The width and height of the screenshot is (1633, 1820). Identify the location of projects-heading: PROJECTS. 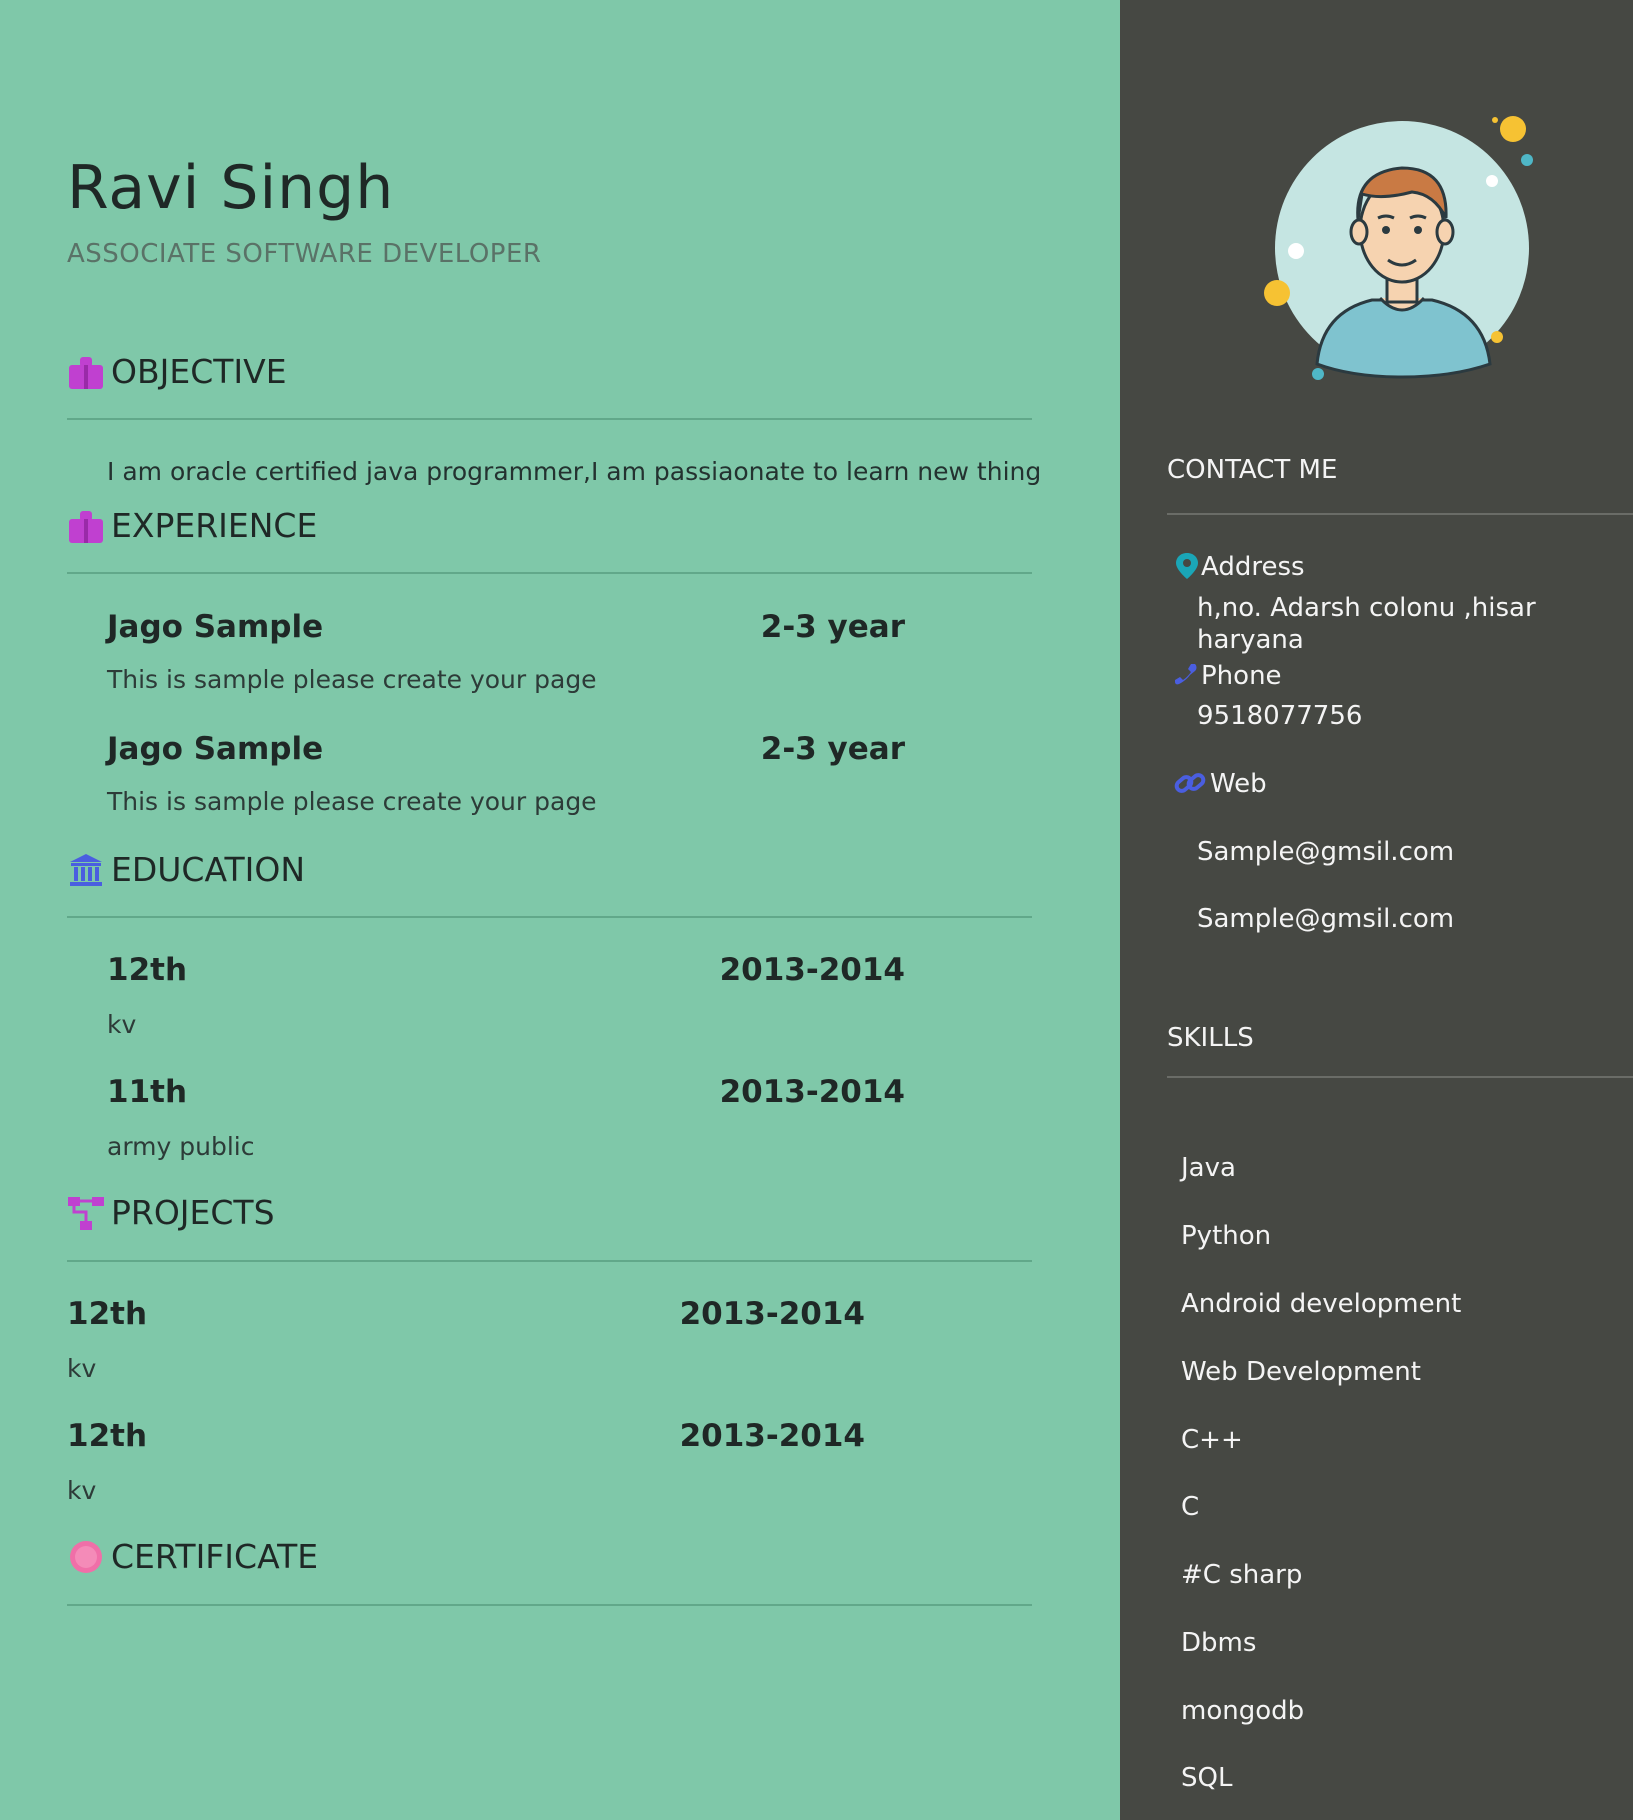
(171, 1213).